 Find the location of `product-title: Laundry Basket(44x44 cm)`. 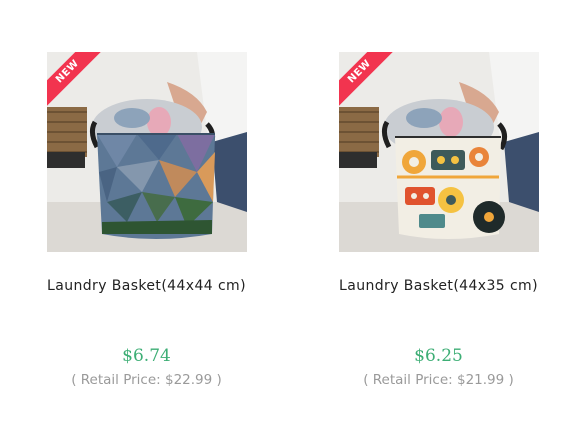

product-title: Laundry Basket(44x44 cm) is located at coordinates (146, 286).